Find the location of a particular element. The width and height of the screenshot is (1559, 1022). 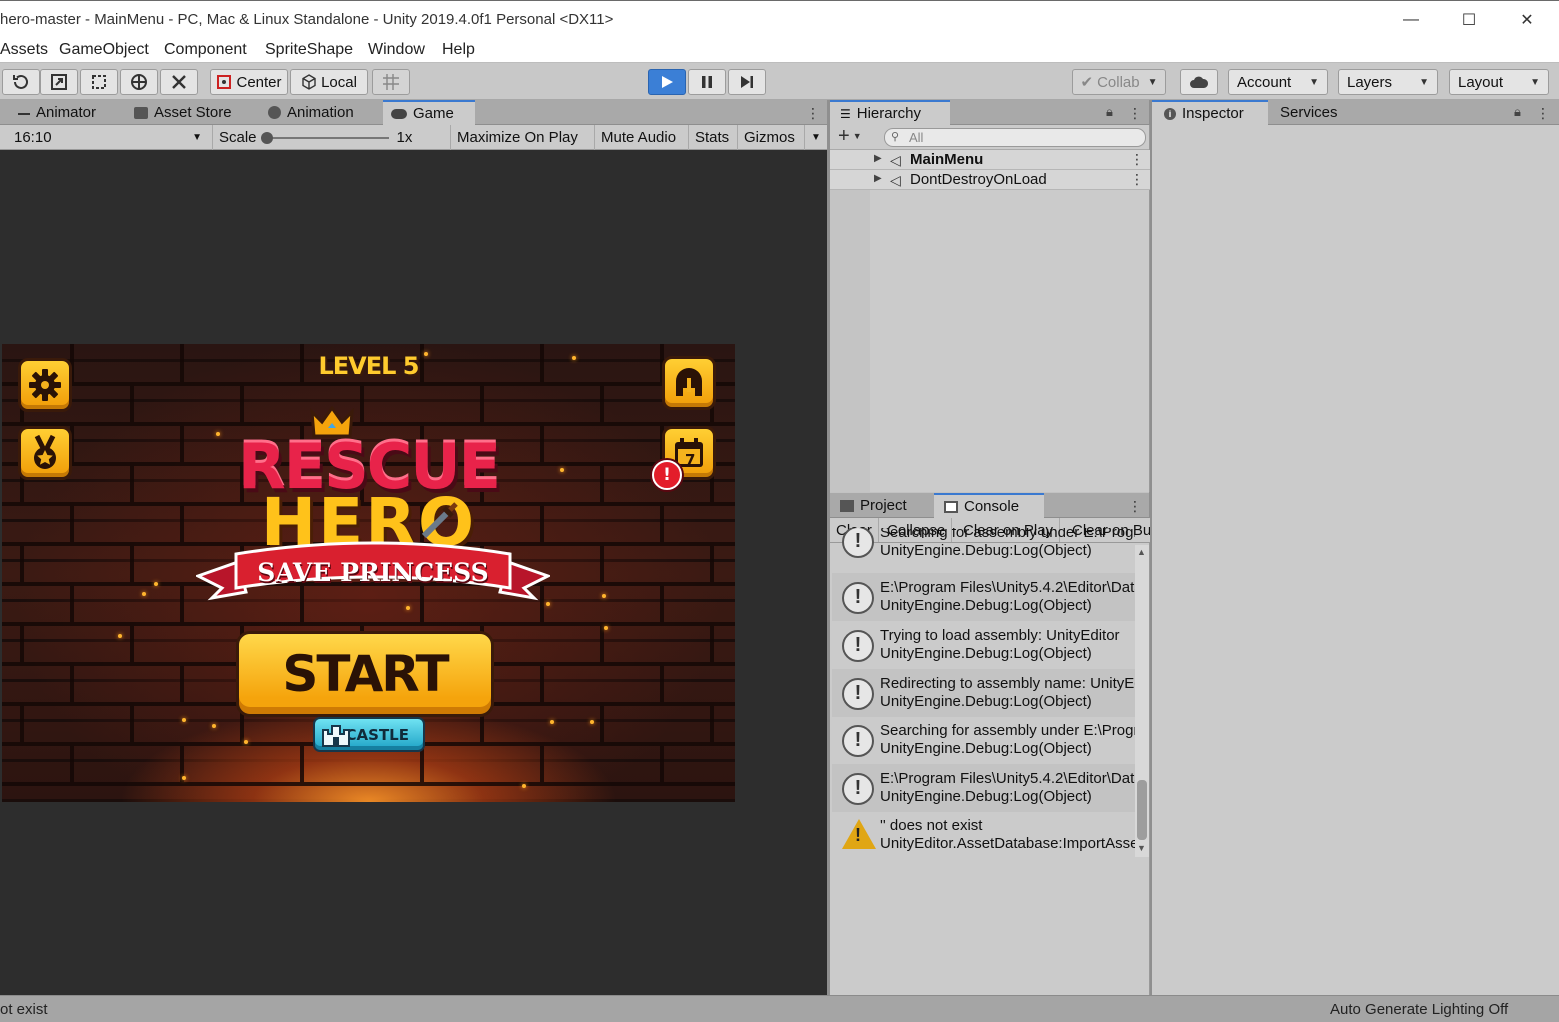

status-message: ot exist is located at coordinates (24, 1009).